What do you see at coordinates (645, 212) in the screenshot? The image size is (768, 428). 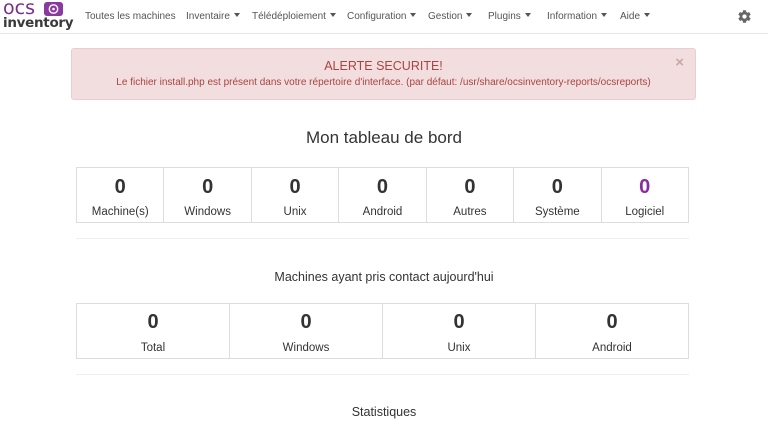 I see `stat-label: Logiciel` at bounding box center [645, 212].